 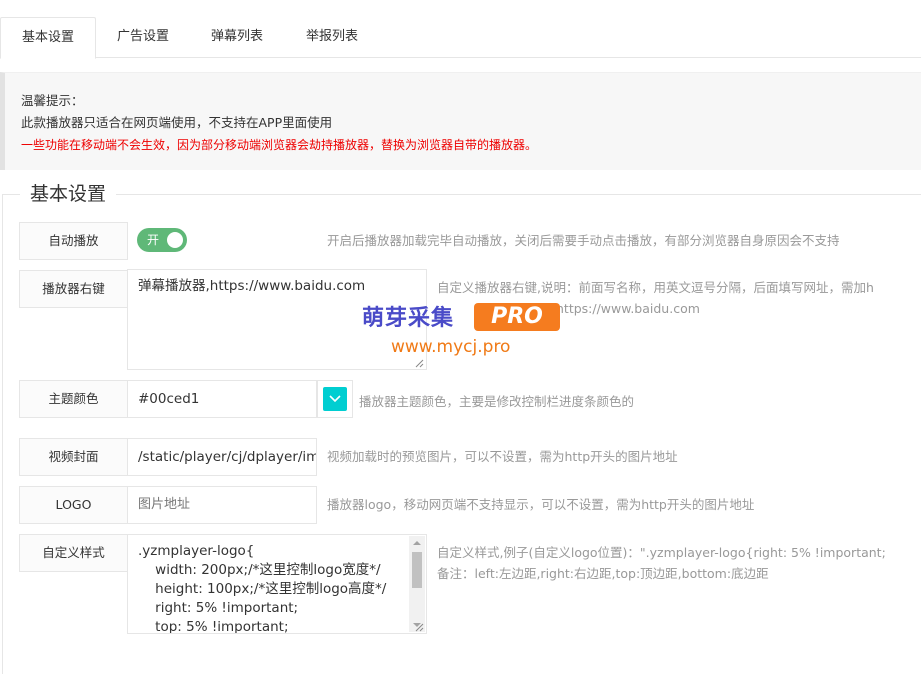 What do you see at coordinates (73, 289) in the screenshot?
I see `right-click-label: 播放器右键` at bounding box center [73, 289].